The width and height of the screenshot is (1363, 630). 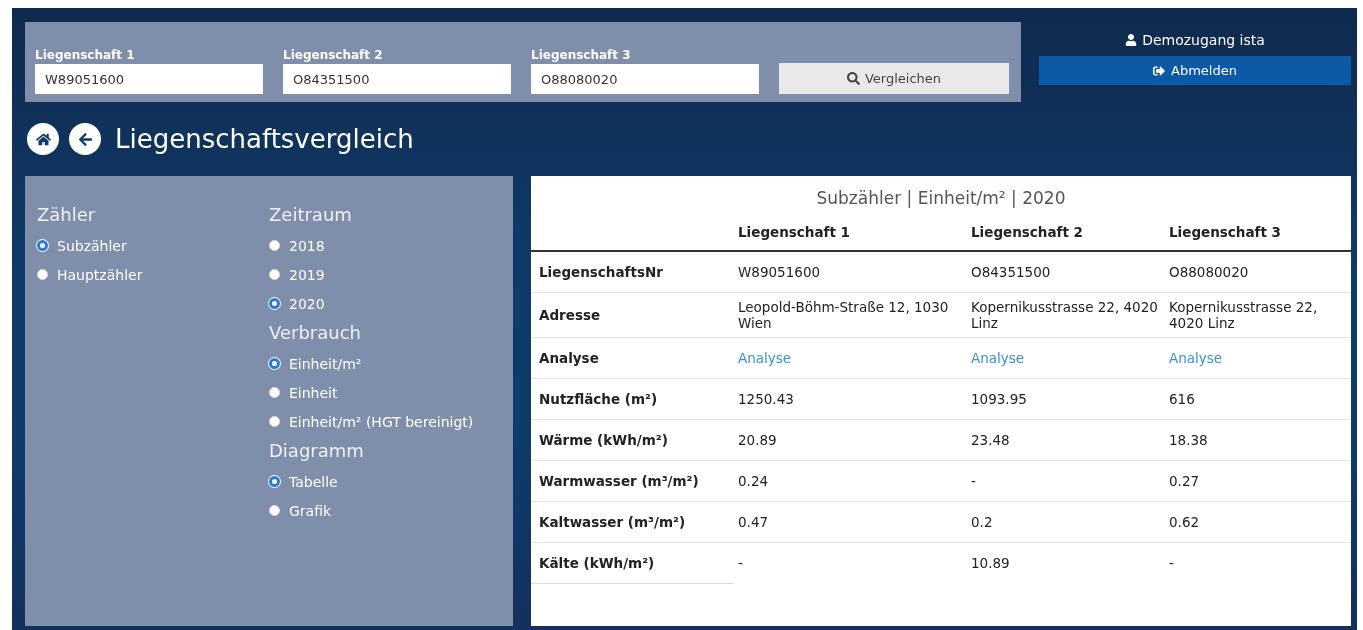 What do you see at coordinates (1225, 232) in the screenshot?
I see `column-header: Liegenschaft 3` at bounding box center [1225, 232].